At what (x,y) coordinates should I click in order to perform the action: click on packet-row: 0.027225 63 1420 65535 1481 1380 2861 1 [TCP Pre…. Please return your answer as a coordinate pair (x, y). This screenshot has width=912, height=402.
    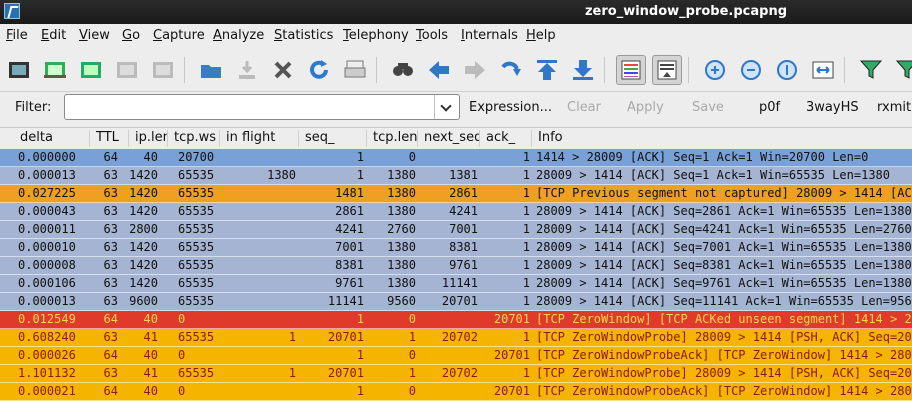
    Looking at the image, I should click on (456, 194).